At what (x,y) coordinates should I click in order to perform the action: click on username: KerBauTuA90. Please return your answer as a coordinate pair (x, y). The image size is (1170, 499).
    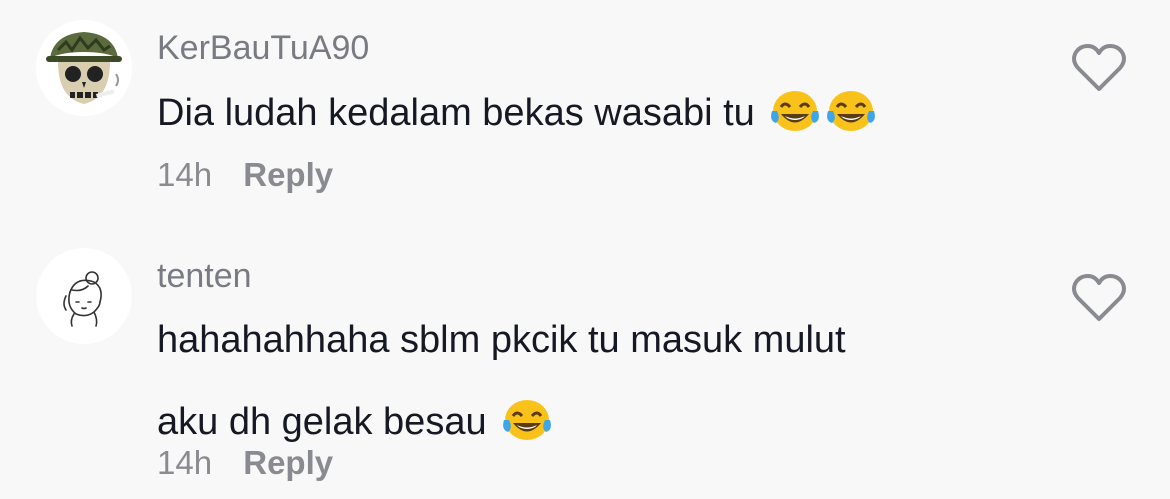
    Looking at the image, I should click on (263, 48).